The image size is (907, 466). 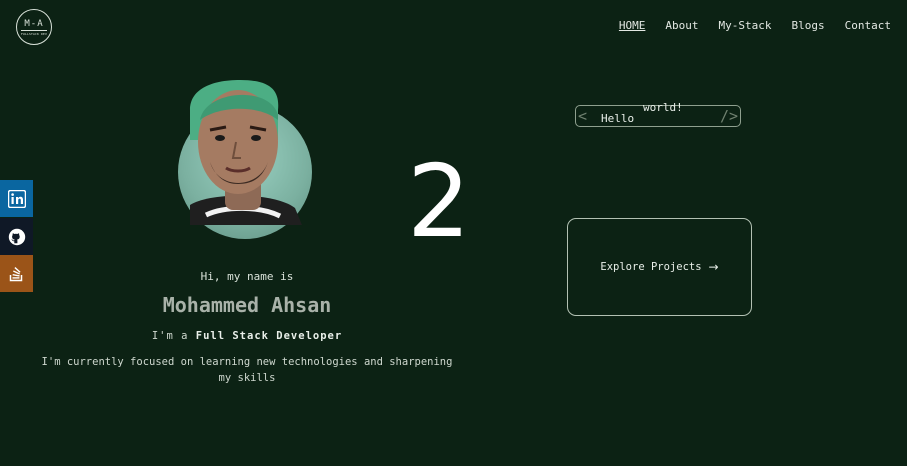 What do you see at coordinates (34, 32) in the screenshot?
I see `logo-tagline: FULLSTACK DEV` at bounding box center [34, 32].